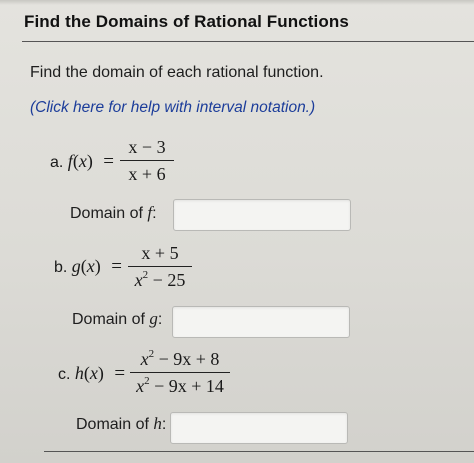 The width and height of the screenshot is (474, 463). What do you see at coordinates (180, 359) in the screenshot?
I see `problem-c-numerator: x2 − 9x + 8` at bounding box center [180, 359].